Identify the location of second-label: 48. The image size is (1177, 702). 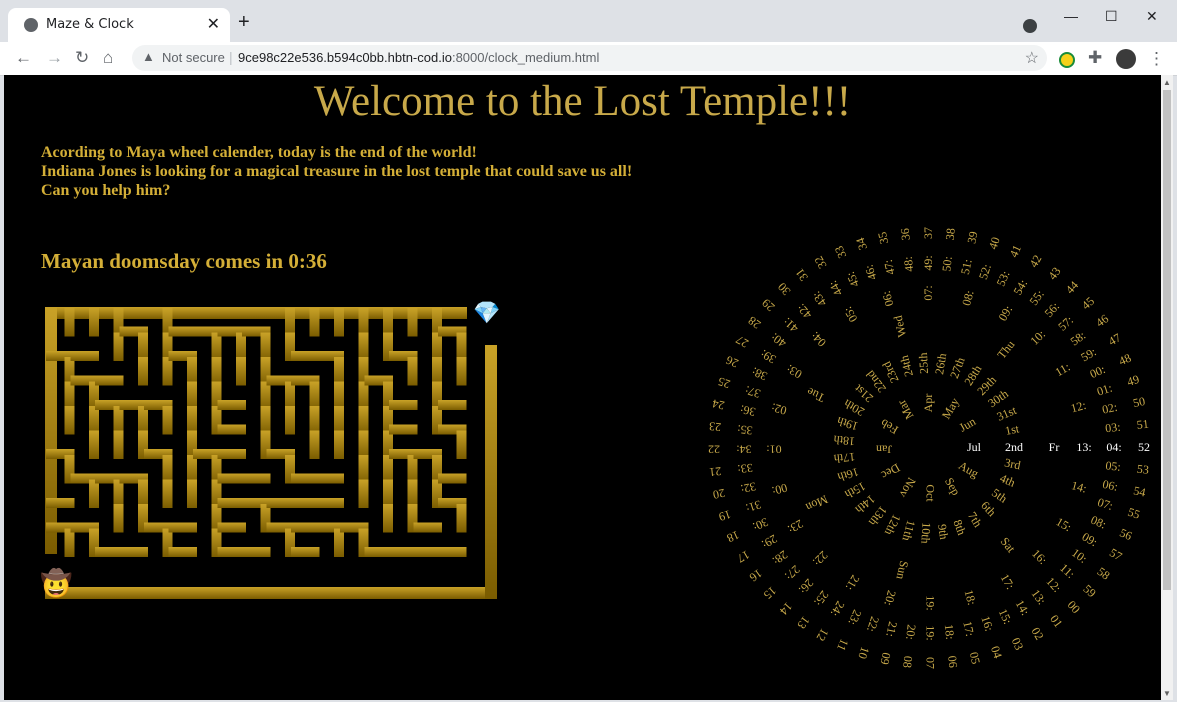
(1125, 360).